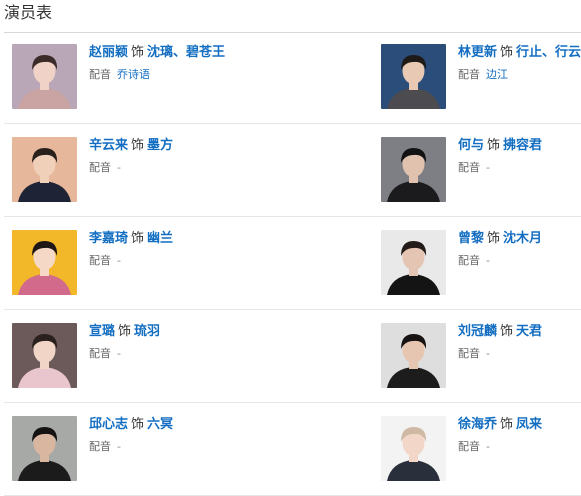 The height and width of the screenshot is (496, 581). What do you see at coordinates (160, 145) in the screenshot?
I see `role-name-link: 墨方` at bounding box center [160, 145].